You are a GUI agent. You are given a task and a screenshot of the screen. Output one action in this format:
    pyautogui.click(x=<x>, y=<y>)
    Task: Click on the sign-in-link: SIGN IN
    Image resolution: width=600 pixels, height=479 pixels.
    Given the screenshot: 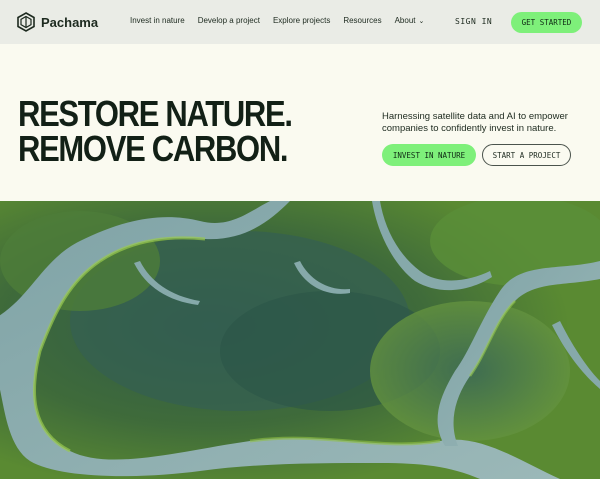 What is the action you would take?
    pyautogui.click(x=473, y=21)
    